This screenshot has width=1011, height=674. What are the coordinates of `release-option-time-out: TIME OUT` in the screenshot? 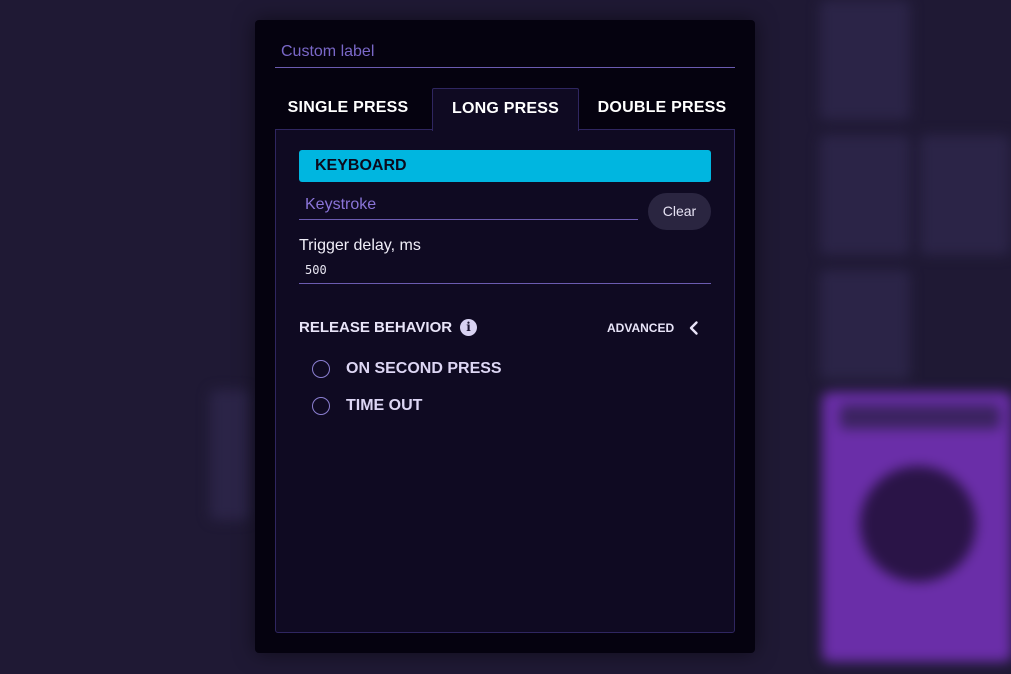 It's located at (367, 406).